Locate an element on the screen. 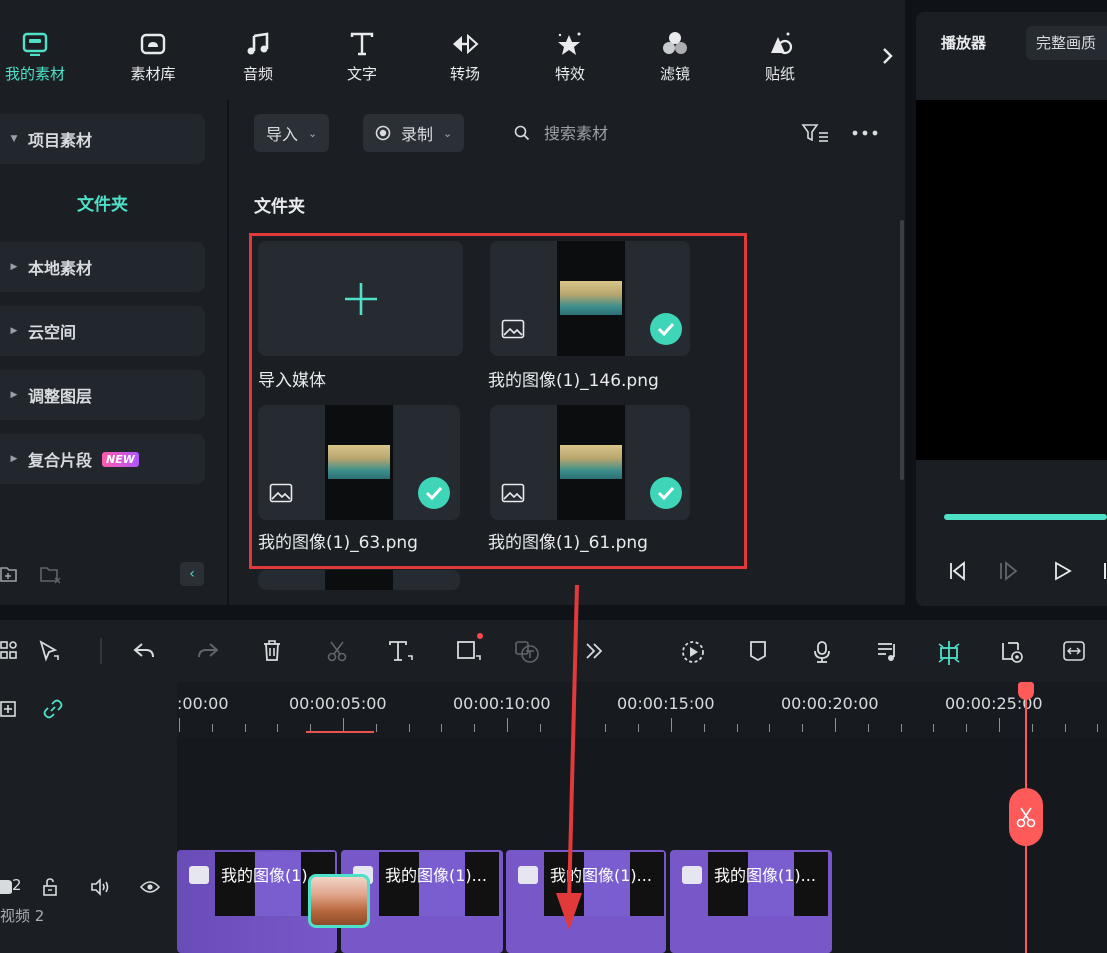 The width and height of the screenshot is (1107, 953). playback-progress-bar is located at coordinates (1025, 517).